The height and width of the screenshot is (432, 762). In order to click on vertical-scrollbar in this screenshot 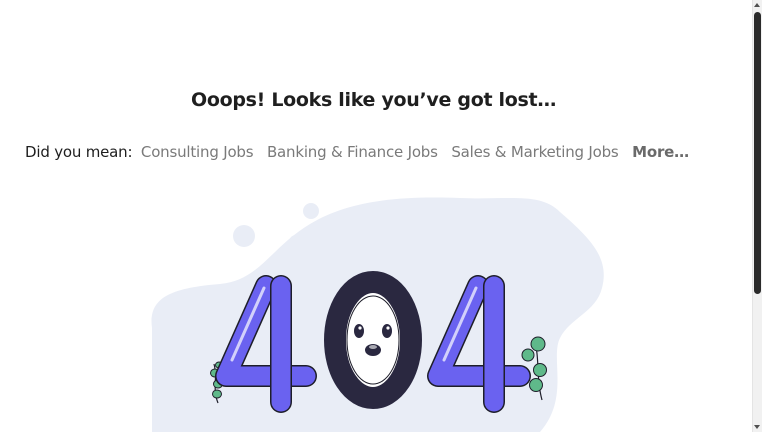, I will do `click(757, 216)`.